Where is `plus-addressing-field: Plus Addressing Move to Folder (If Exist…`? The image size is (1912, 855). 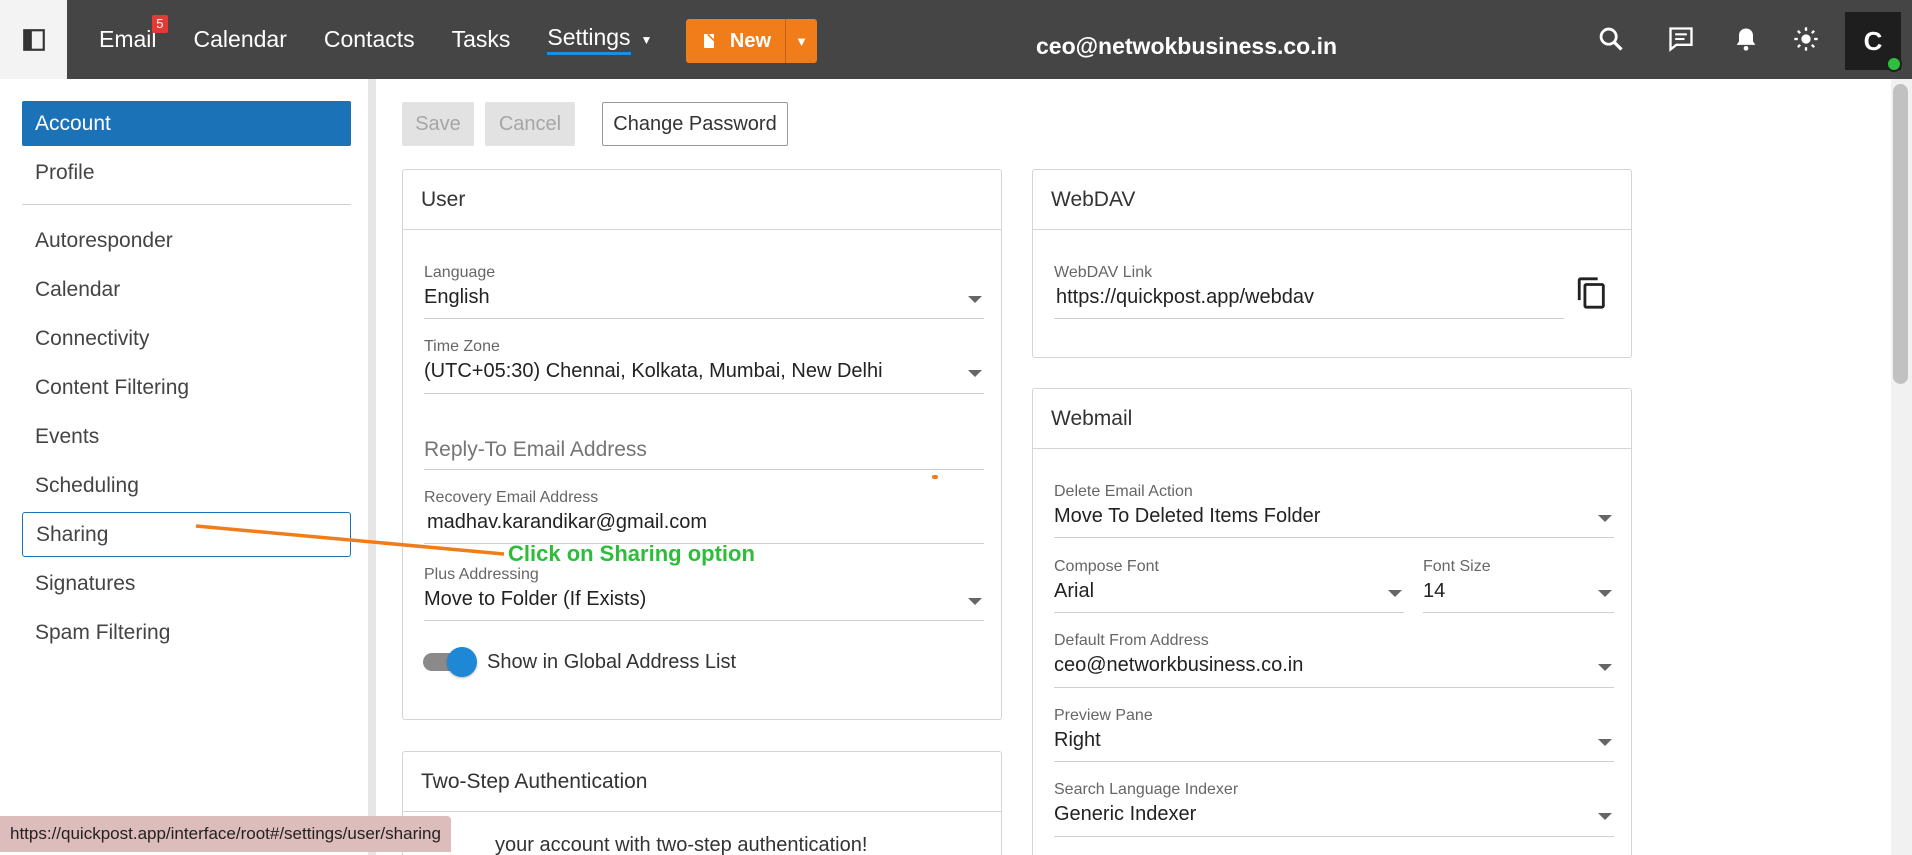
plus-addressing-field: Plus Addressing Move to Folder (If Exist… is located at coordinates (704, 593).